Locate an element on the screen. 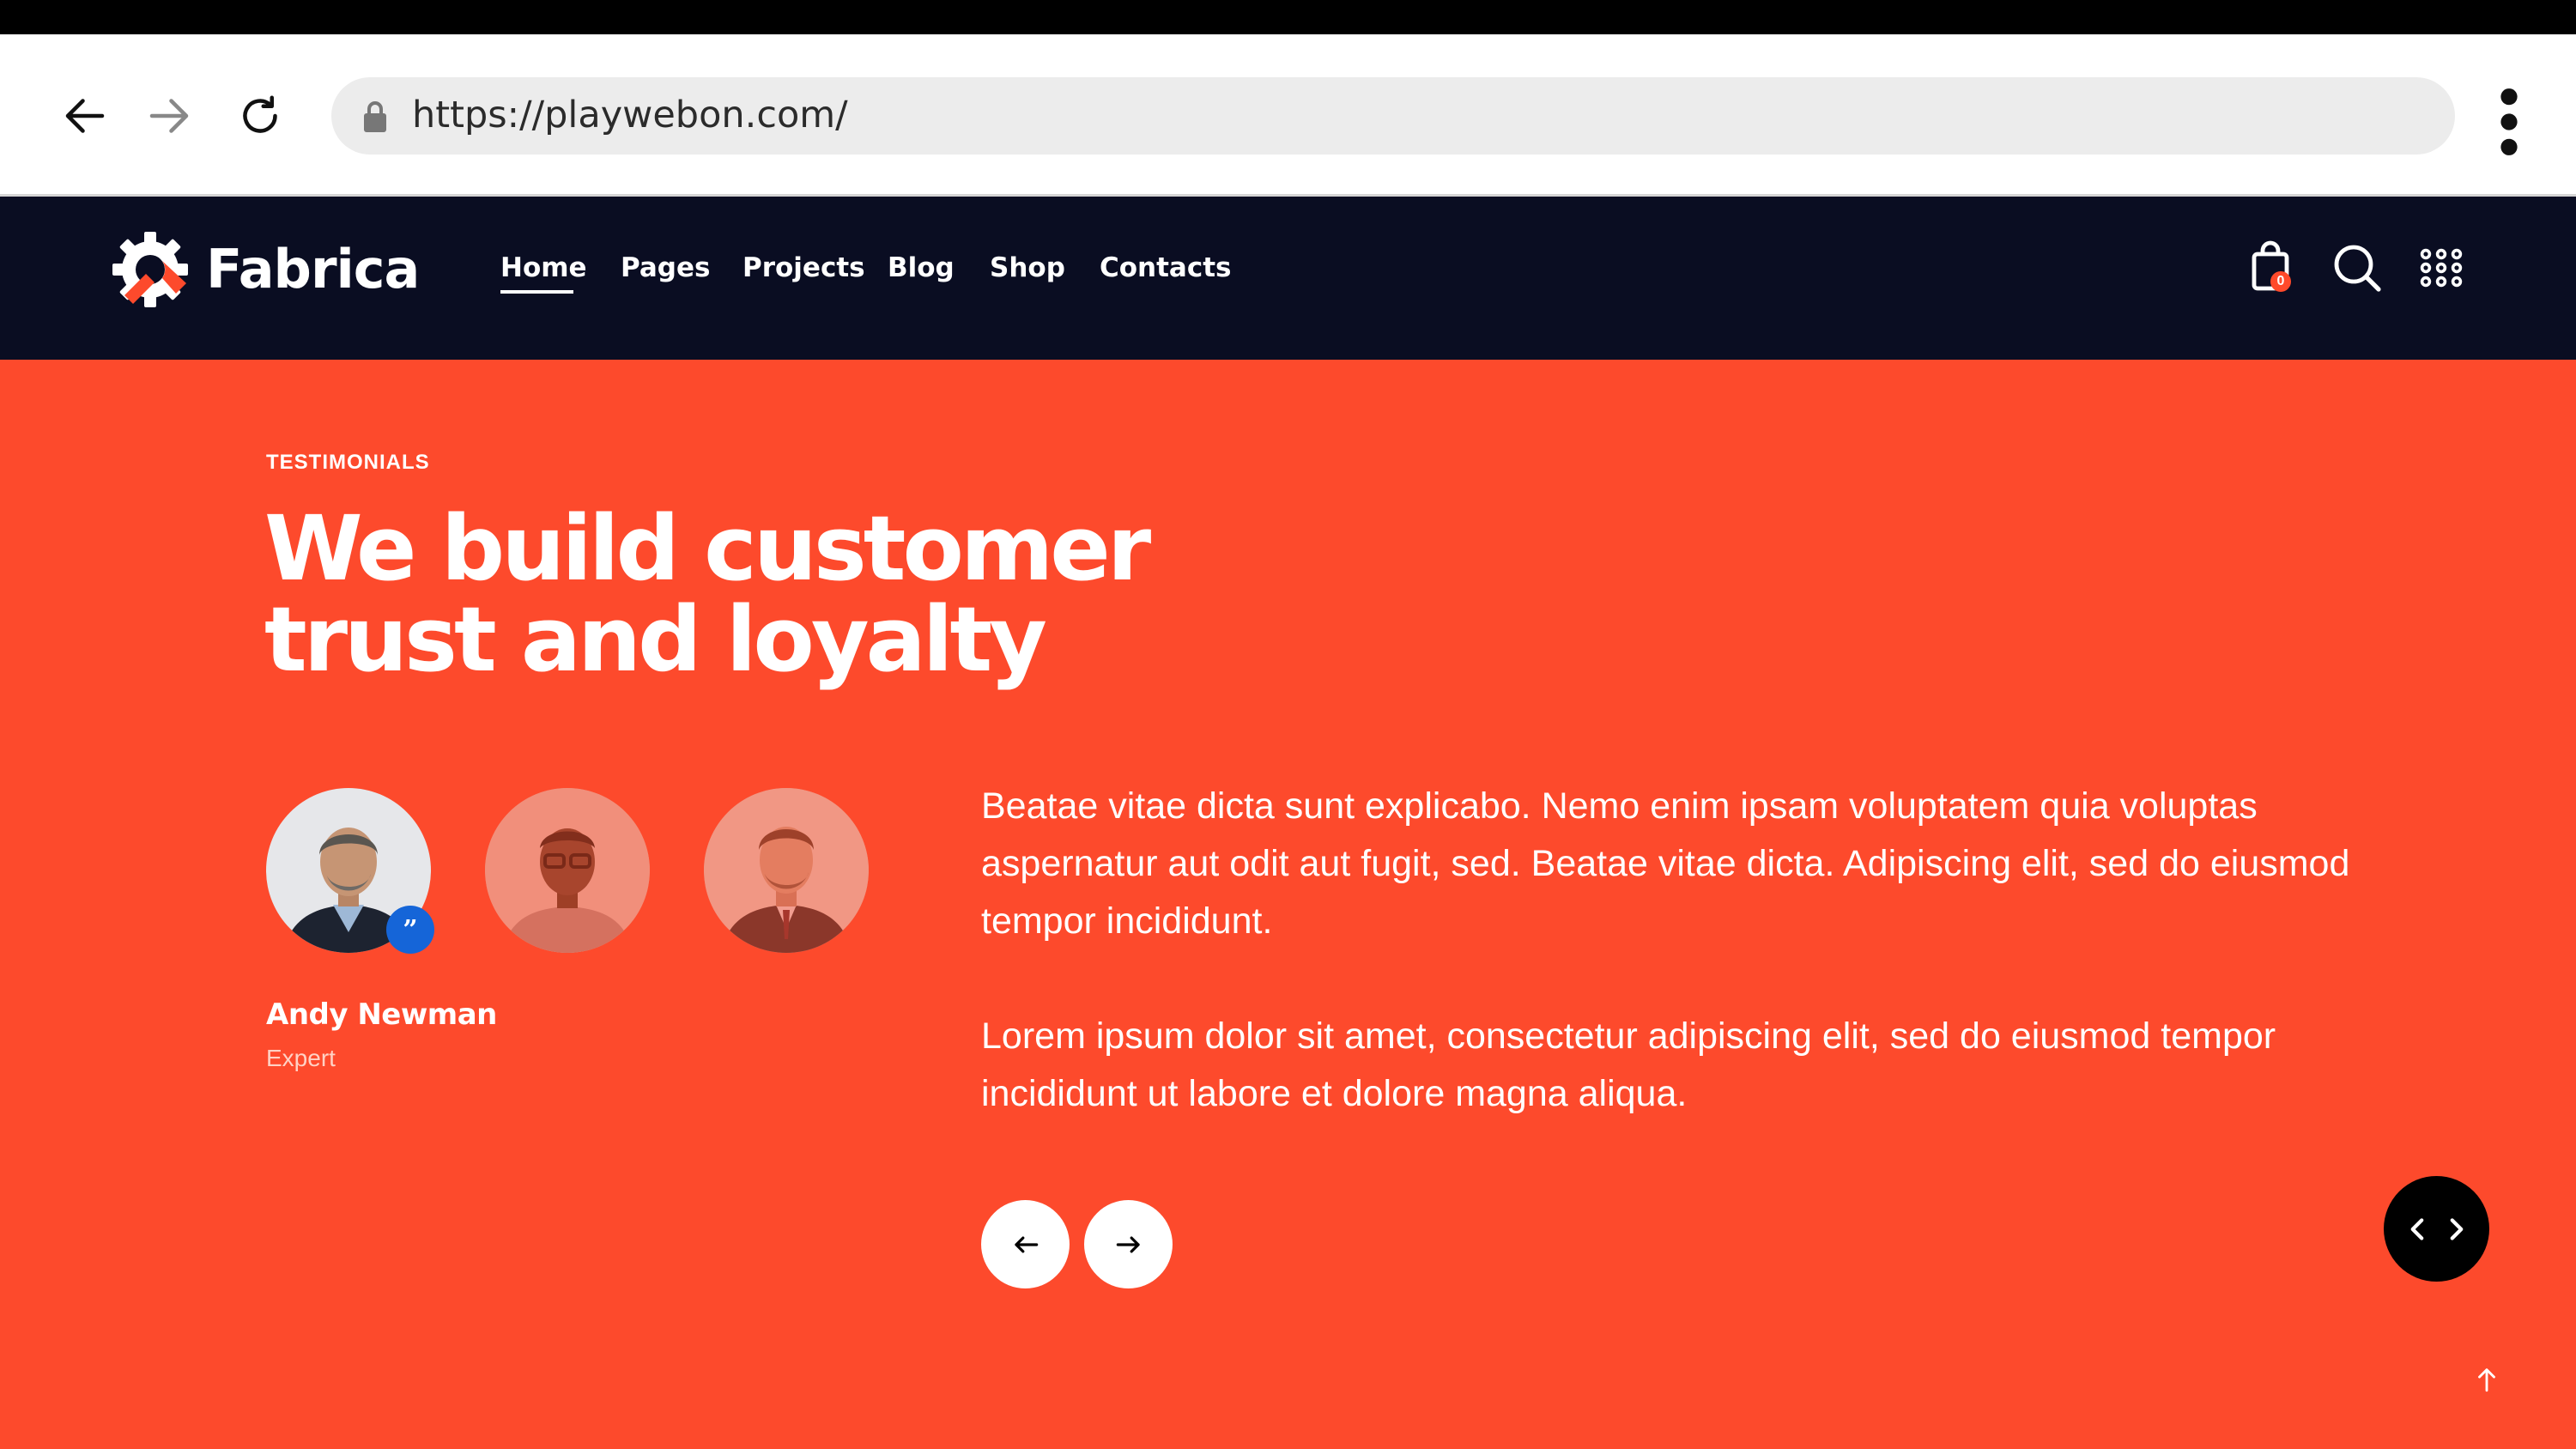 This screenshot has width=2576, height=1449. url-text: https://playwebon.com/ is located at coordinates (630, 115).